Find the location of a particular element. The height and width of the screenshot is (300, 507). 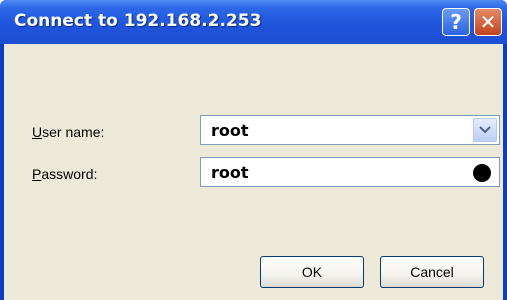

chevron-down-icon is located at coordinates (485, 130).